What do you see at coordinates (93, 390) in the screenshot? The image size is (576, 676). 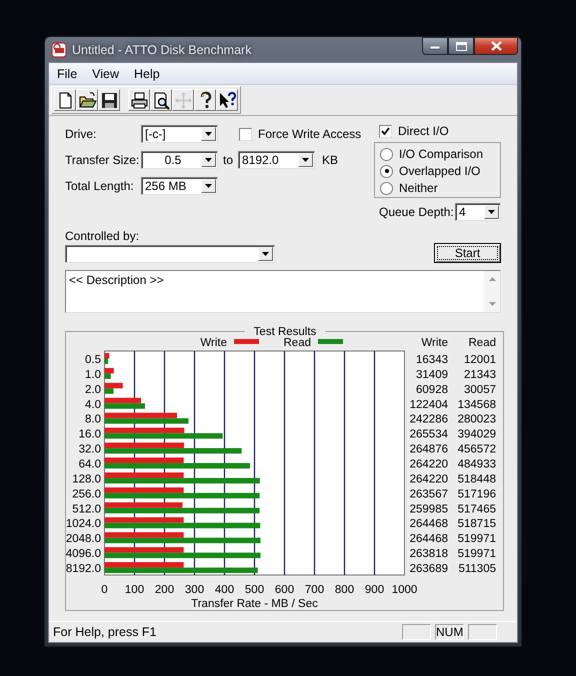 I see `category-label: 2.0` at bounding box center [93, 390].